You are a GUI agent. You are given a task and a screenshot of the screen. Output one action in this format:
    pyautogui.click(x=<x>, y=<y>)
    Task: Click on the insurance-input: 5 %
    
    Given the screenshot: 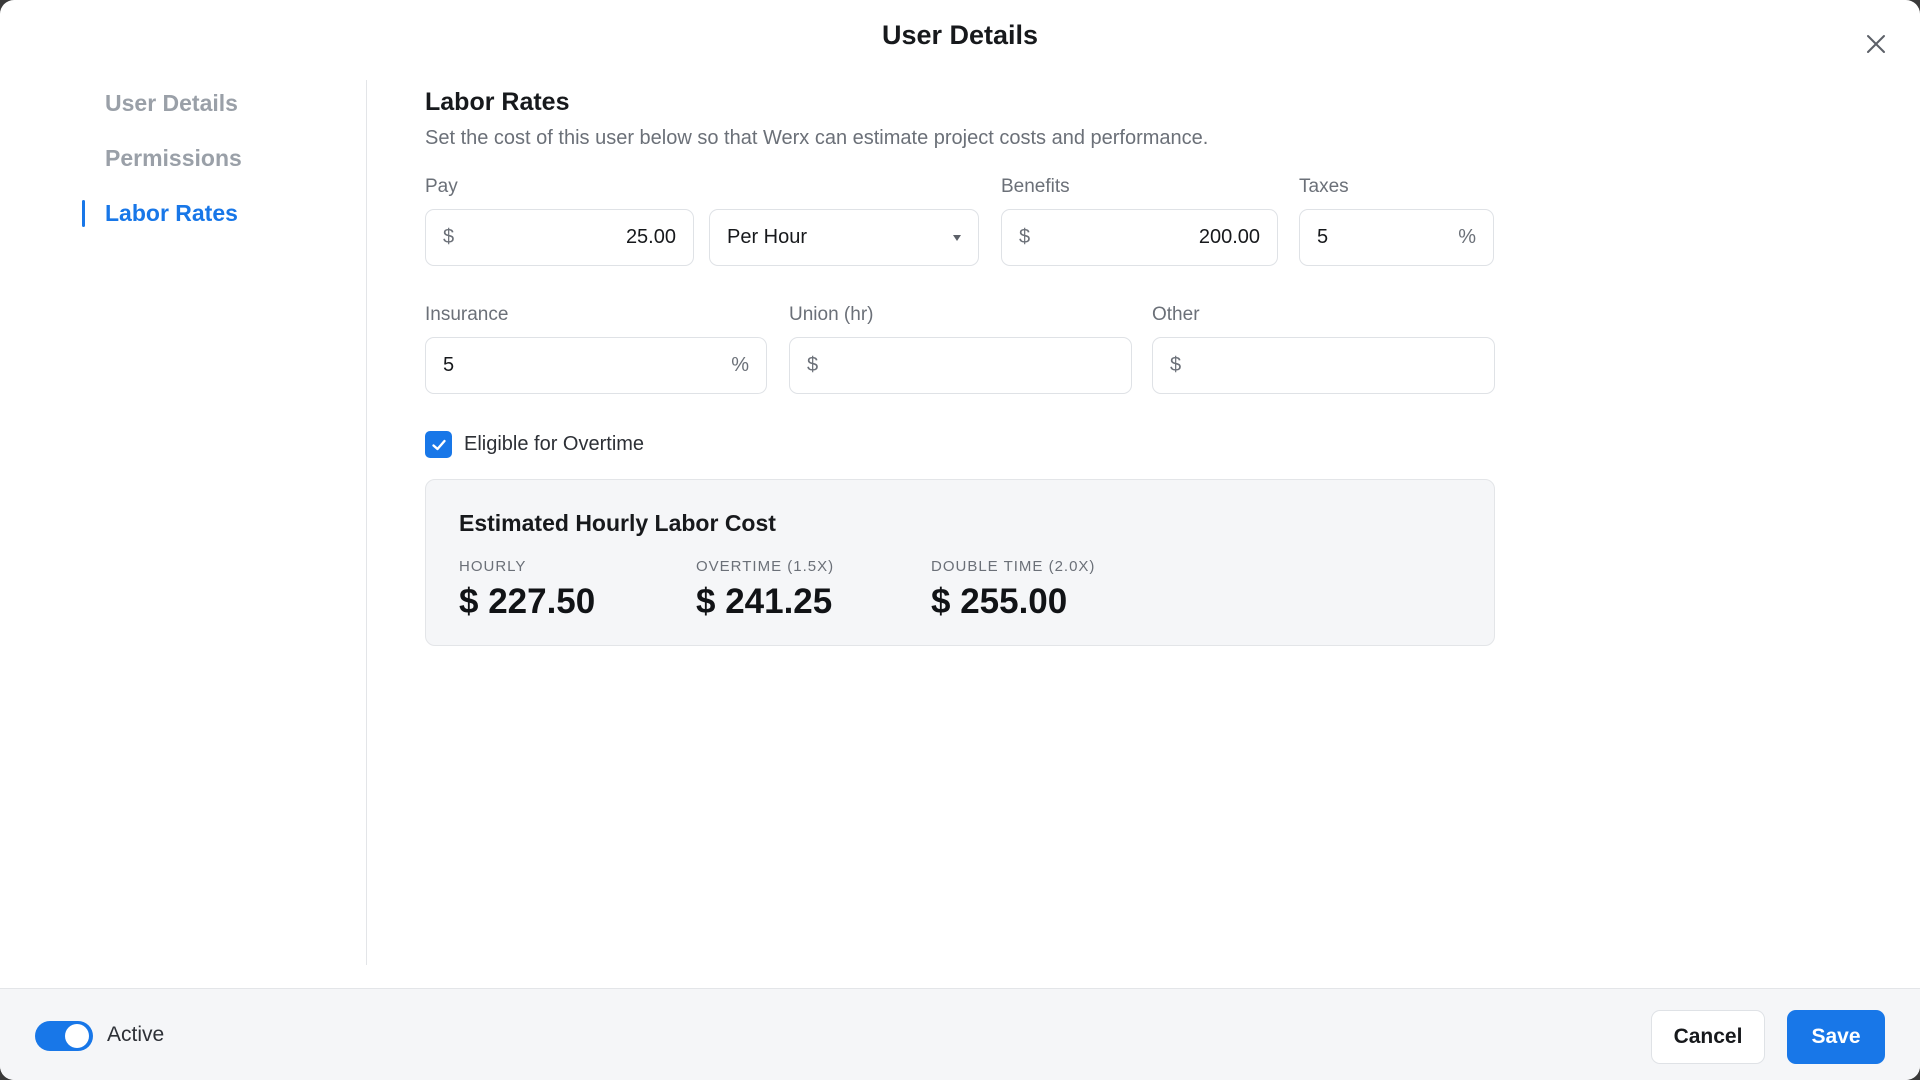 What is the action you would take?
    pyautogui.click(x=596, y=365)
    